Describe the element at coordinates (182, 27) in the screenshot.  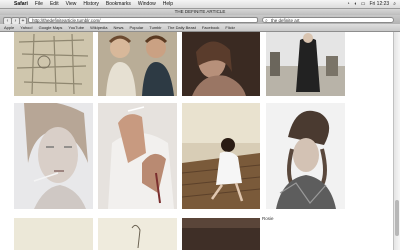
I see `bookmark-item: The Daily Beast` at that location.